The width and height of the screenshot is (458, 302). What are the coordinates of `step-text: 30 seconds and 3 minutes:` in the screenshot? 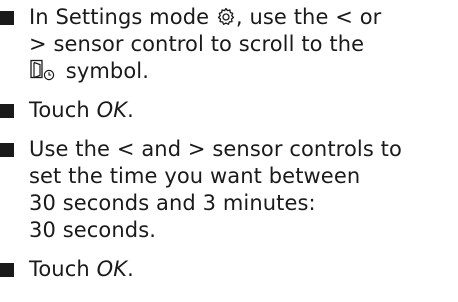 It's located at (172, 203).